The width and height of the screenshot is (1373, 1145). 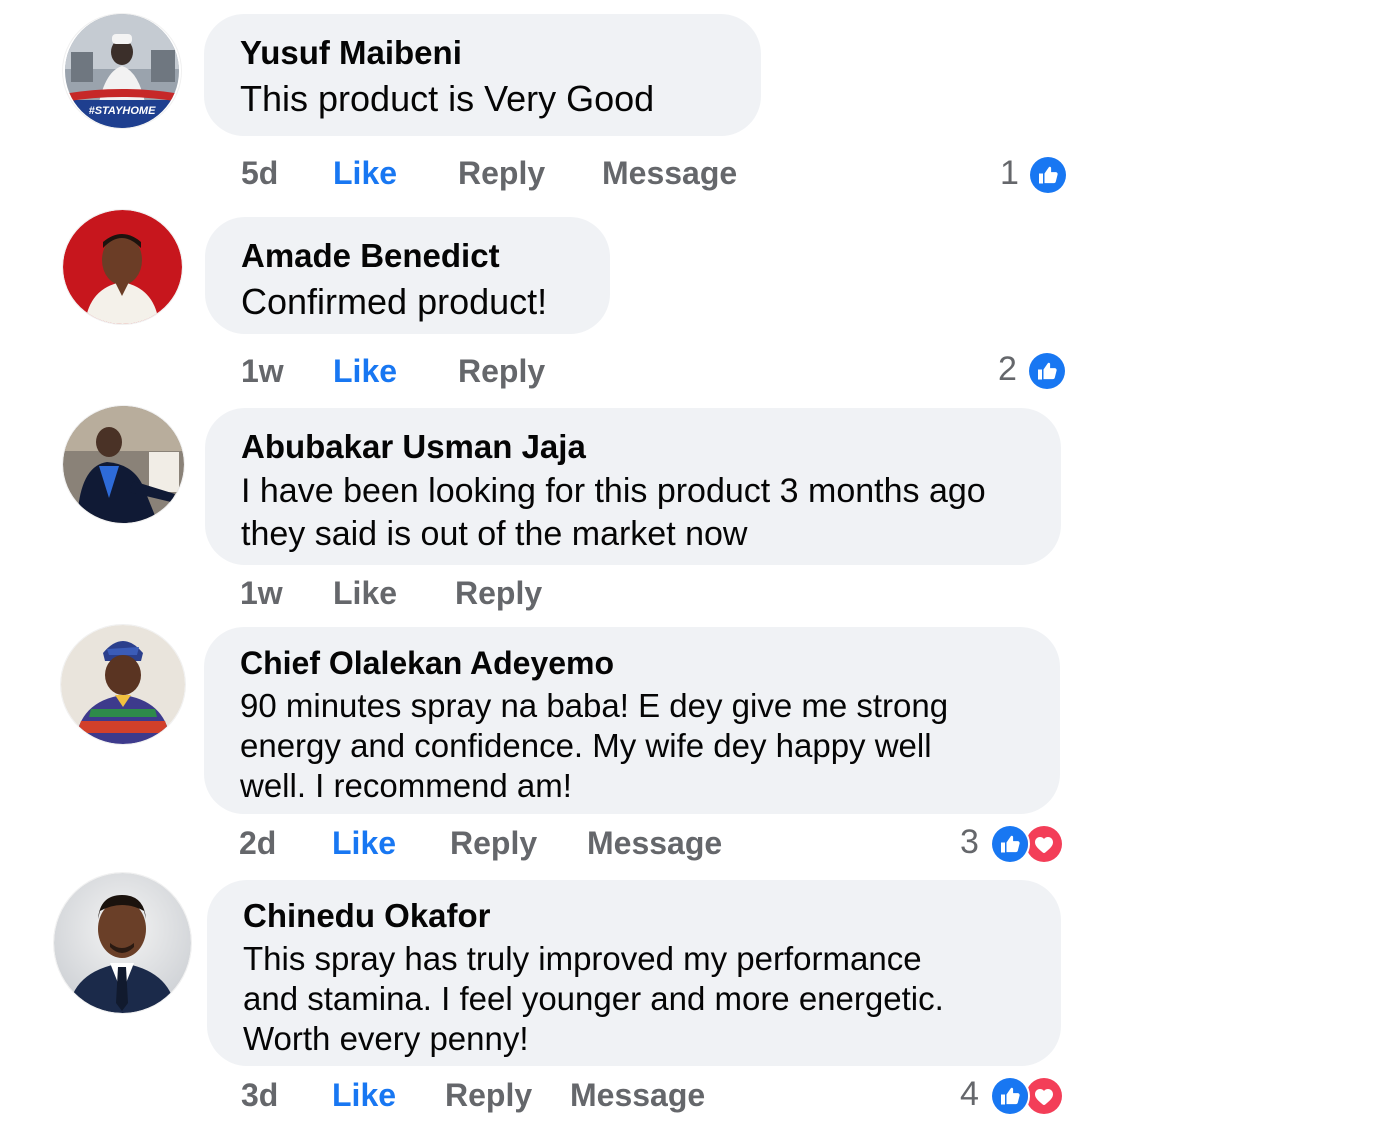 I want to click on reaction-summary: 4, so click(x=1010, y=1095).